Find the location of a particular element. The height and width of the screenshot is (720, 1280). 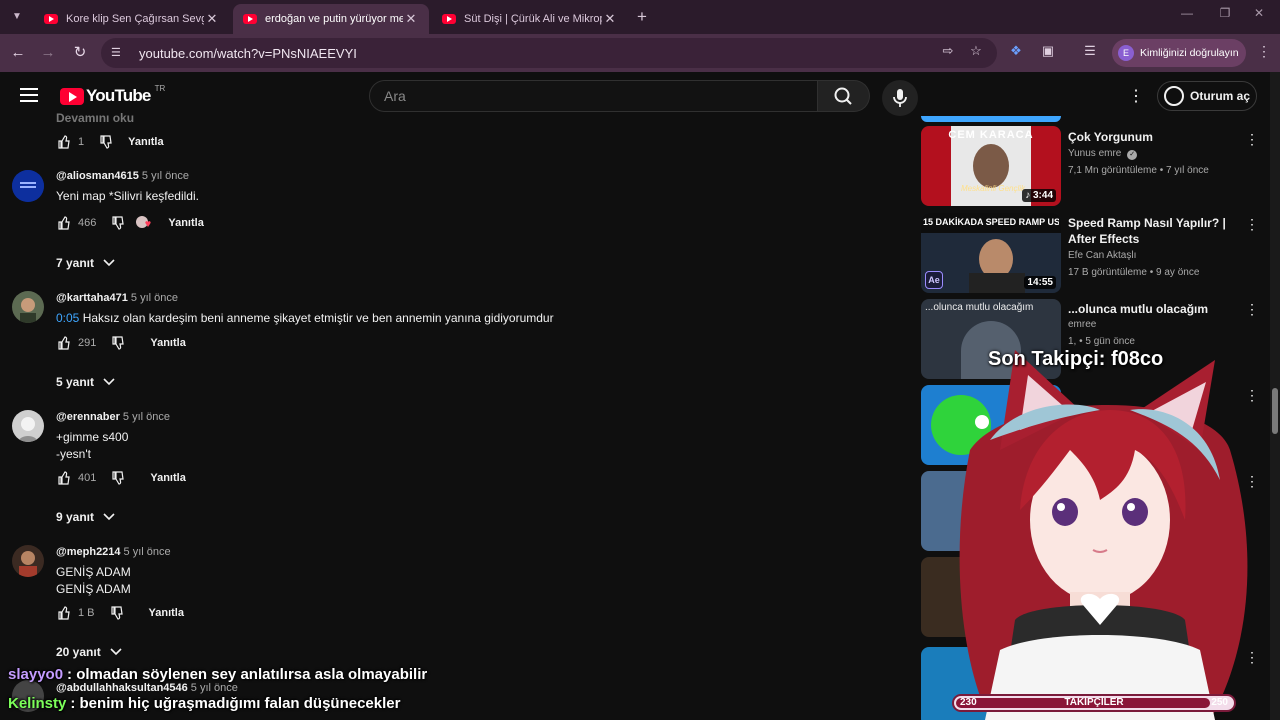

address-bar: ☰ youtube.com/watch?v=PNsNIAEEVYI is located at coordinates (549, 53).